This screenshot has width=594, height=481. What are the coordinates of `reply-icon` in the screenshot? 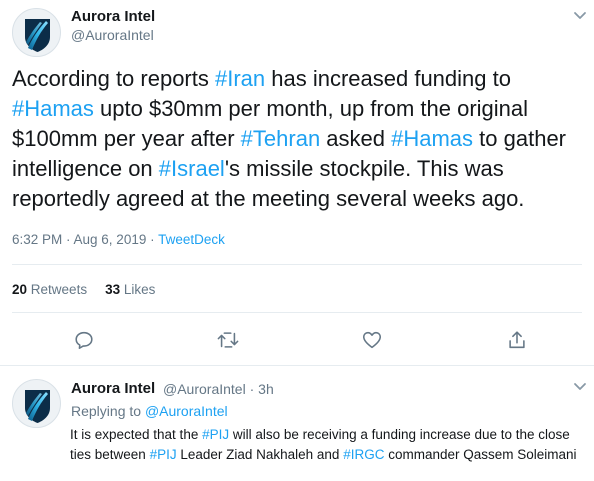 It's located at (84, 340).